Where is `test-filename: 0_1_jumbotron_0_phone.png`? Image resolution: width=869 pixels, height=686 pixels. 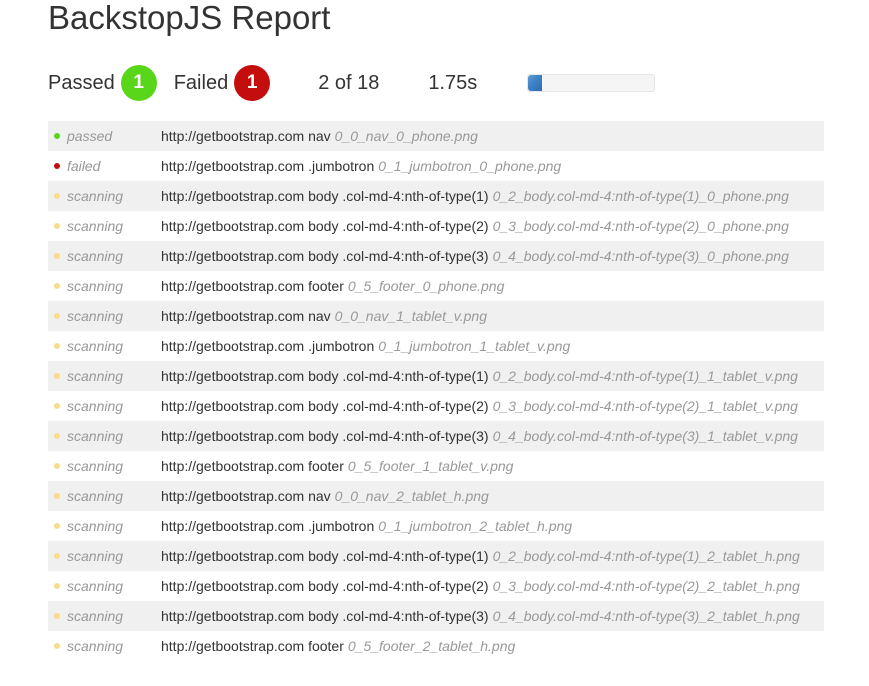
test-filename: 0_1_jumbotron_0_phone.png is located at coordinates (470, 166).